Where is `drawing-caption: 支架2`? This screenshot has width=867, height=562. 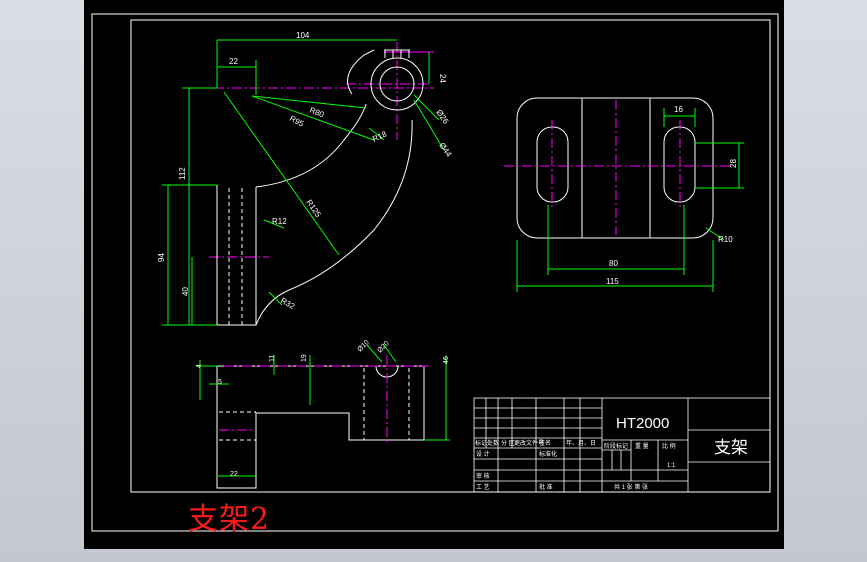
drawing-caption: 支架2 is located at coordinates (229, 519).